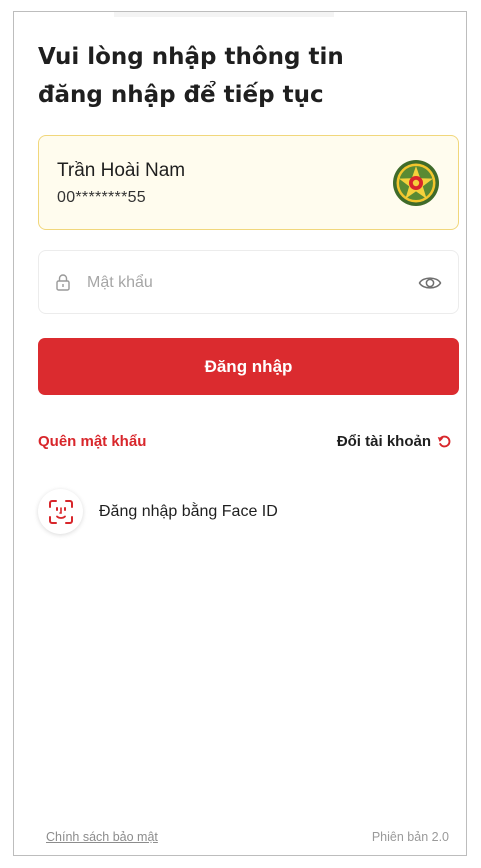 The image size is (481, 868). Describe the element at coordinates (121, 170) in the screenshot. I see `account-name: Trần Hoài Nam` at that location.